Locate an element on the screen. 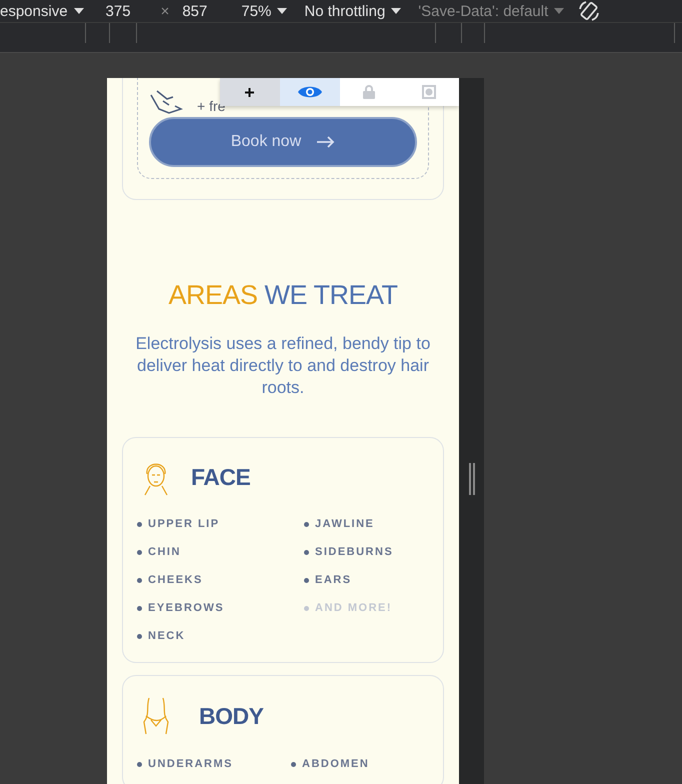 Image resolution: width=682 pixels, height=784 pixels. arrow-right-icon is located at coordinates (326, 142).